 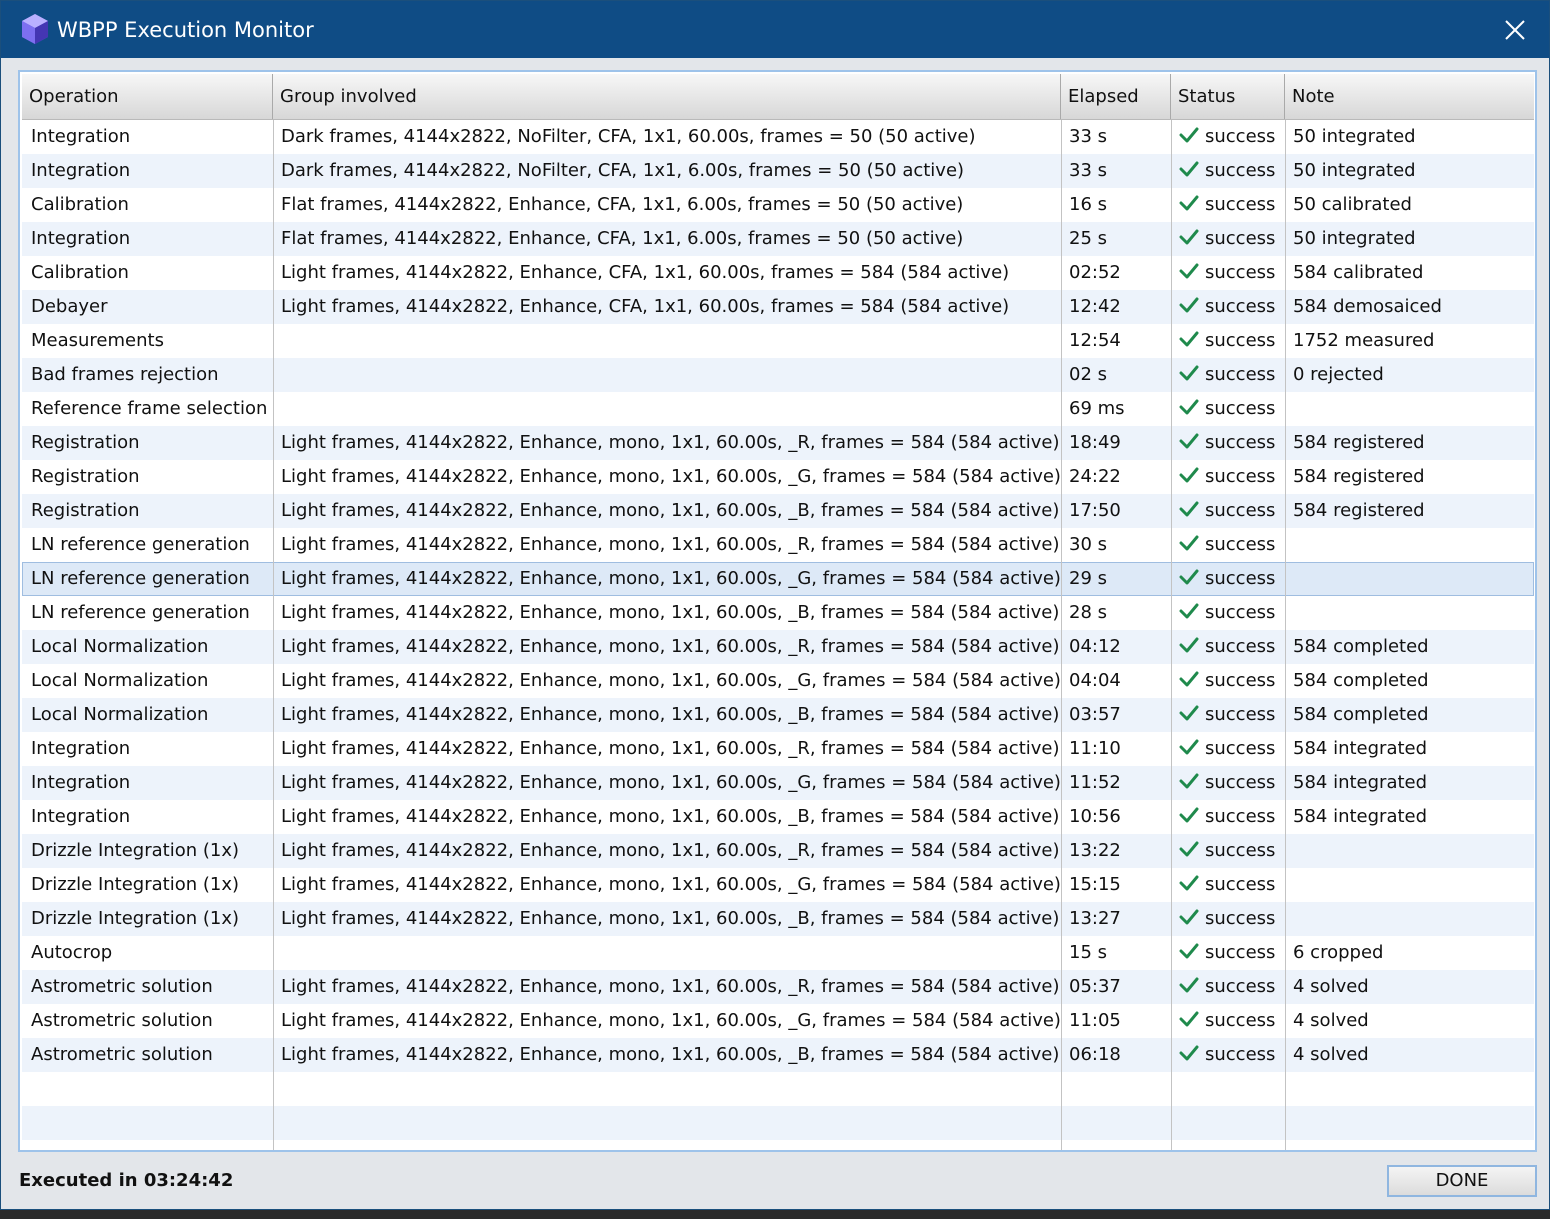 What do you see at coordinates (1515, 30) in the screenshot?
I see `close-button` at bounding box center [1515, 30].